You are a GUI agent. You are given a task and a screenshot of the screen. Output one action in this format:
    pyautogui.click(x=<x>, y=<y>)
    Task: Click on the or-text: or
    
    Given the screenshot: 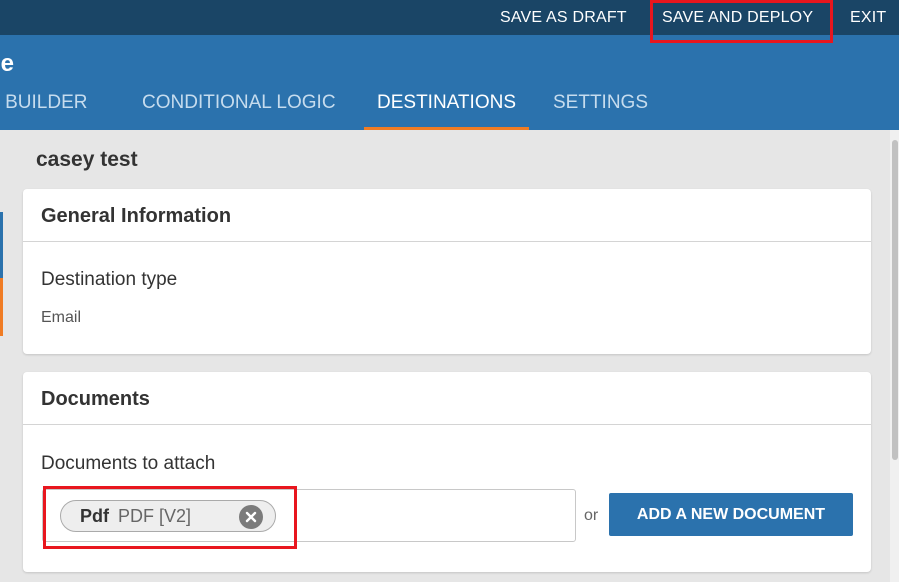 What is the action you would take?
    pyautogui.click(x=591, y=515)
    